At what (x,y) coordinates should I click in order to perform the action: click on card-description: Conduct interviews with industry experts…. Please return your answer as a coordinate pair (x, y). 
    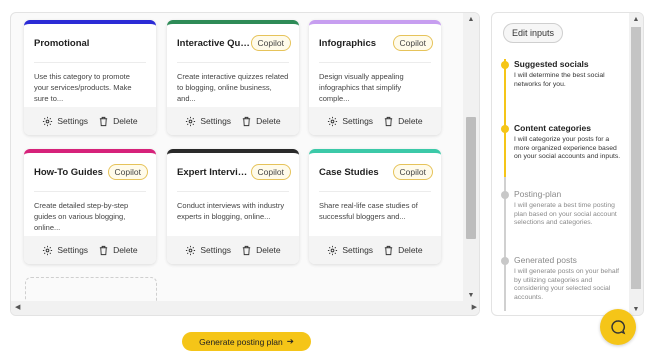
    Looking at the image, I should click on (231, 211).